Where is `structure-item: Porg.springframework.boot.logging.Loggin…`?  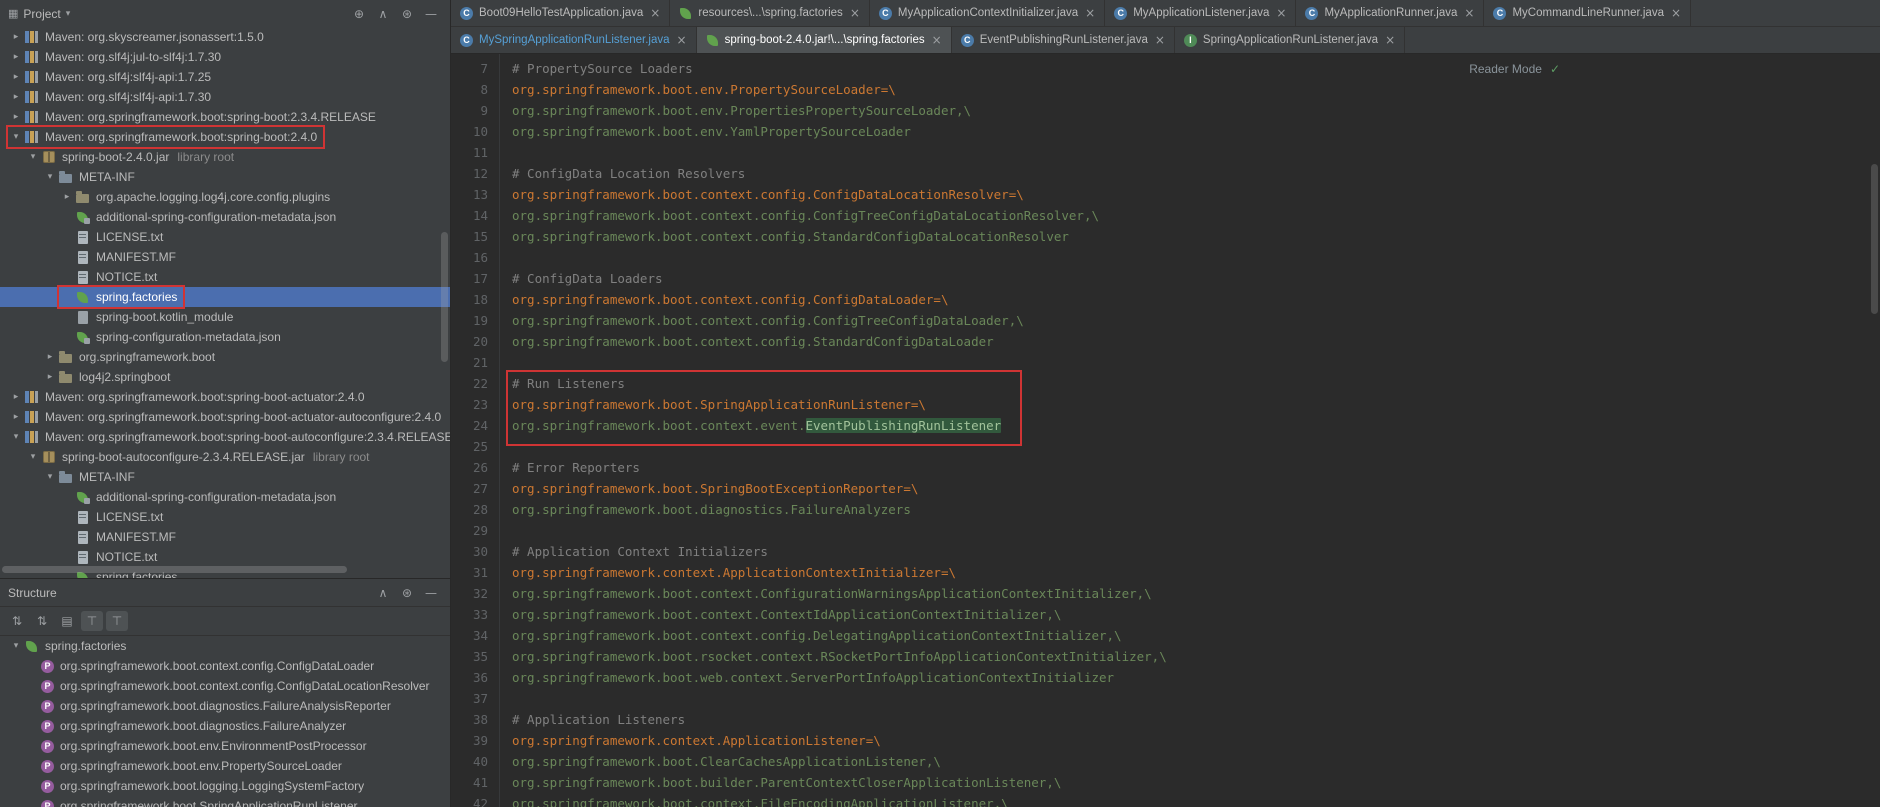 structure-item: Porg.springframework.boot.logging.Loggin… is located at coordinates (225, 786).